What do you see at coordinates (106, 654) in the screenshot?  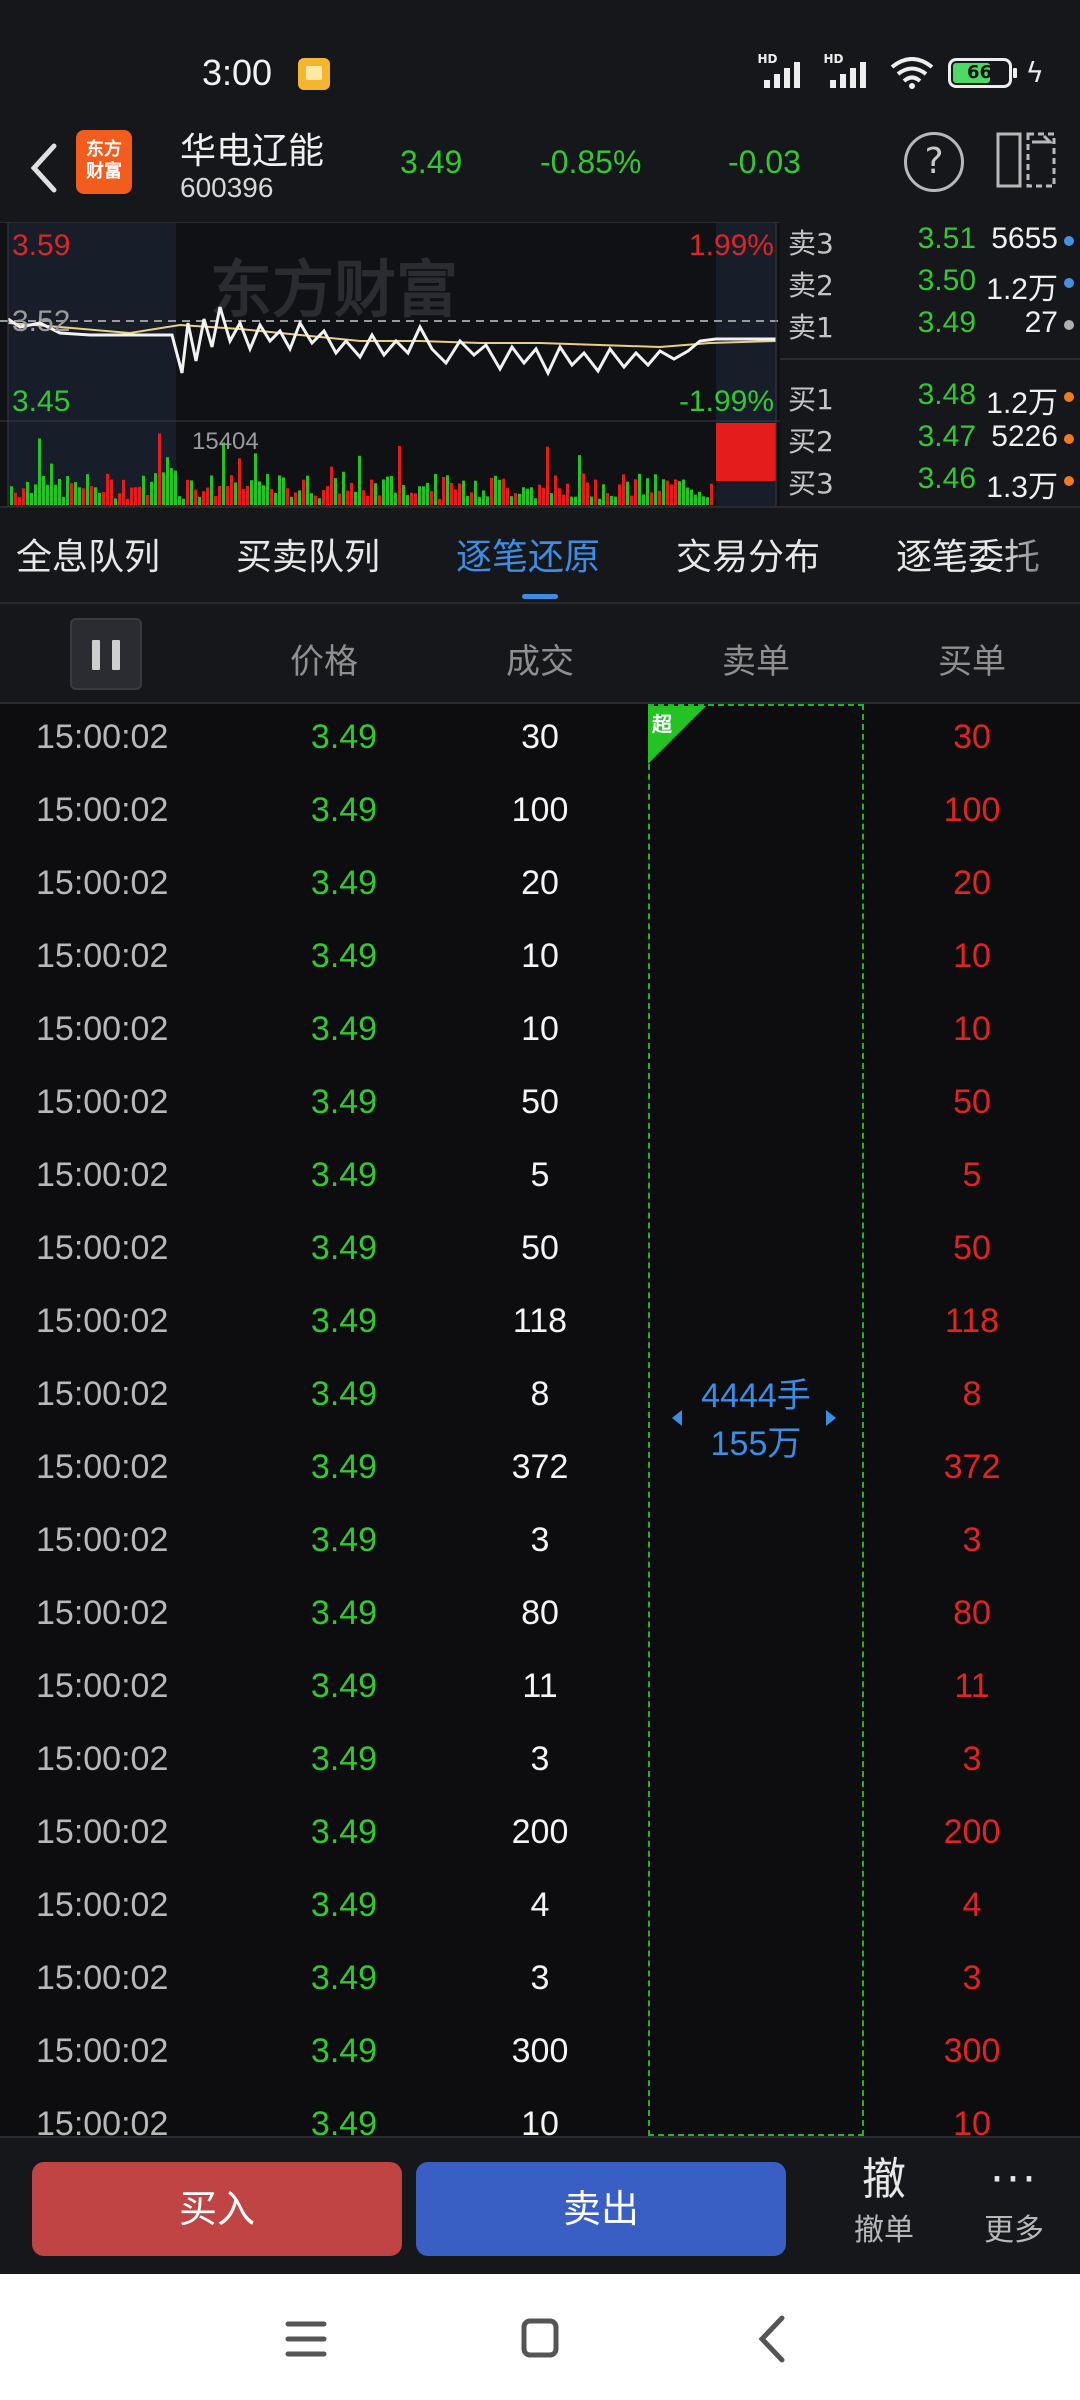 I see `pause-button` at bounding box center [106, 654].